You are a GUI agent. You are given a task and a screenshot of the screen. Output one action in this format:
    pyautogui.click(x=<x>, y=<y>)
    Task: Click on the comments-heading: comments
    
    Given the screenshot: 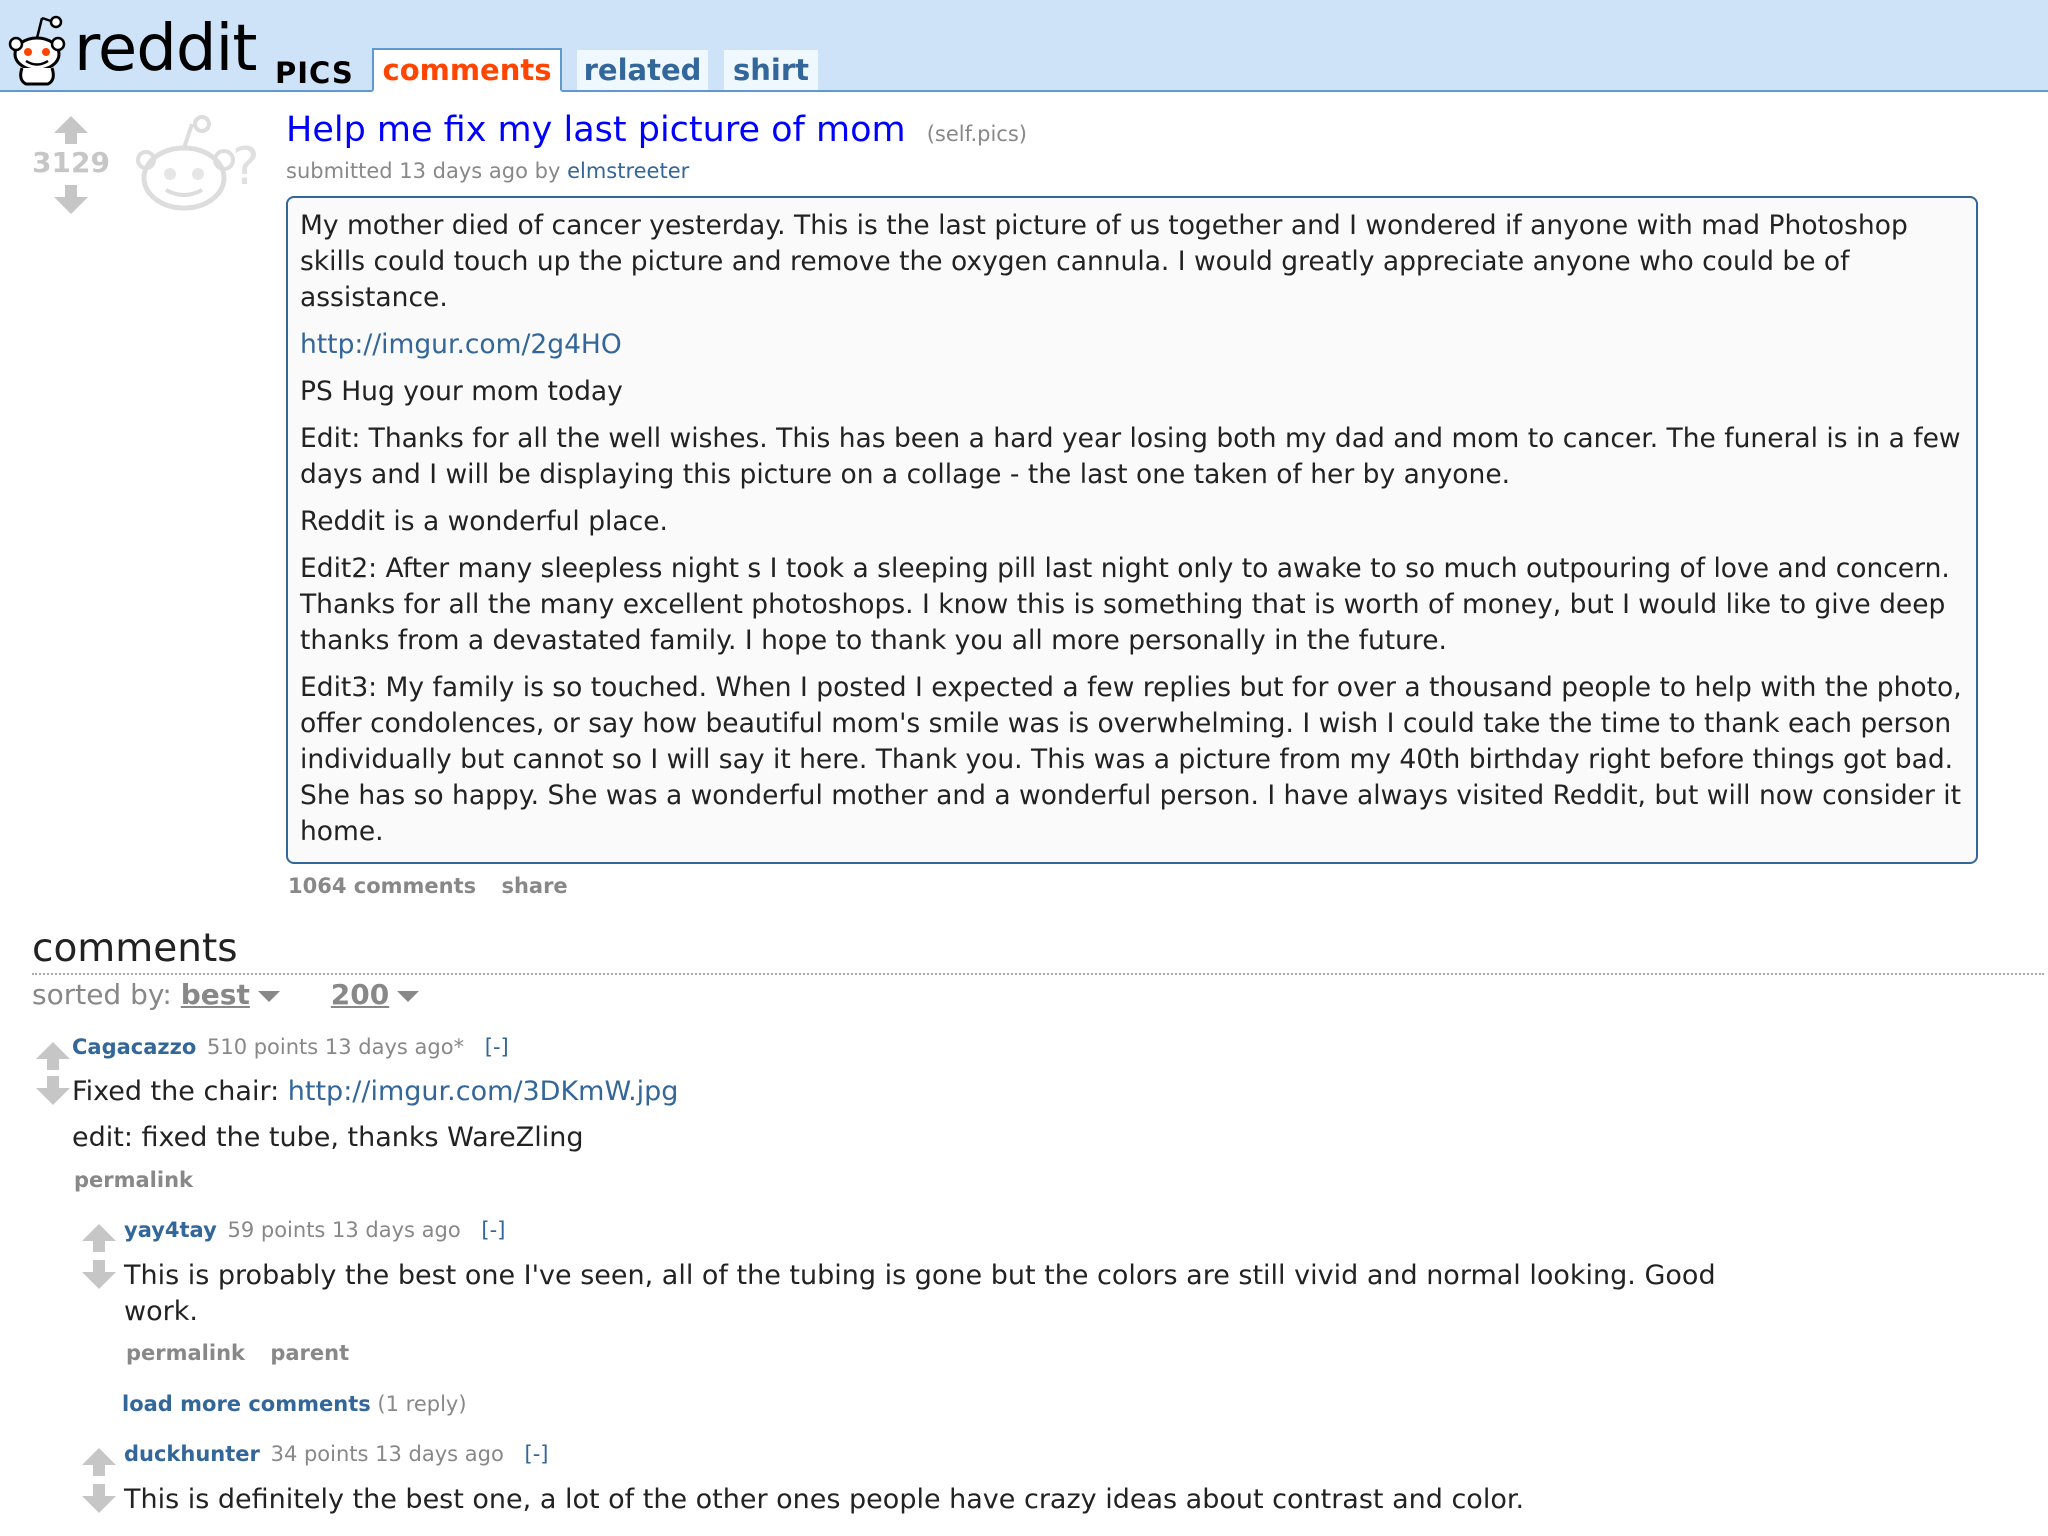 What is the action you would take?
    pyautogui.click(x=135, y=948)
    